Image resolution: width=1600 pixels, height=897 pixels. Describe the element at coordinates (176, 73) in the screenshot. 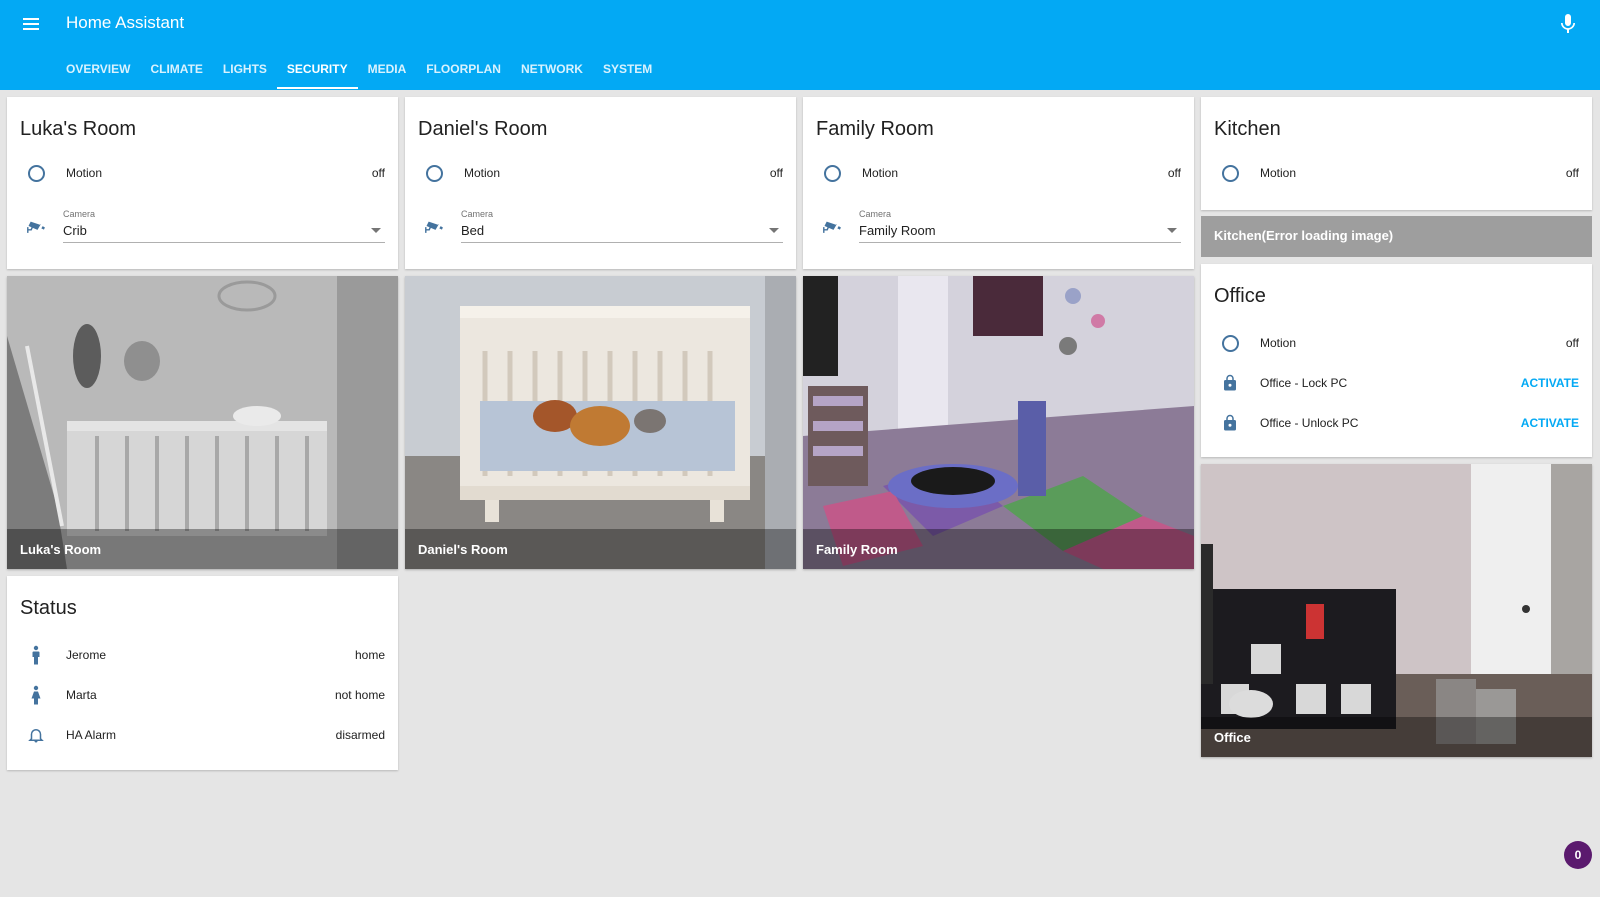

I see `tab-climate: CLIMATE` at that location.